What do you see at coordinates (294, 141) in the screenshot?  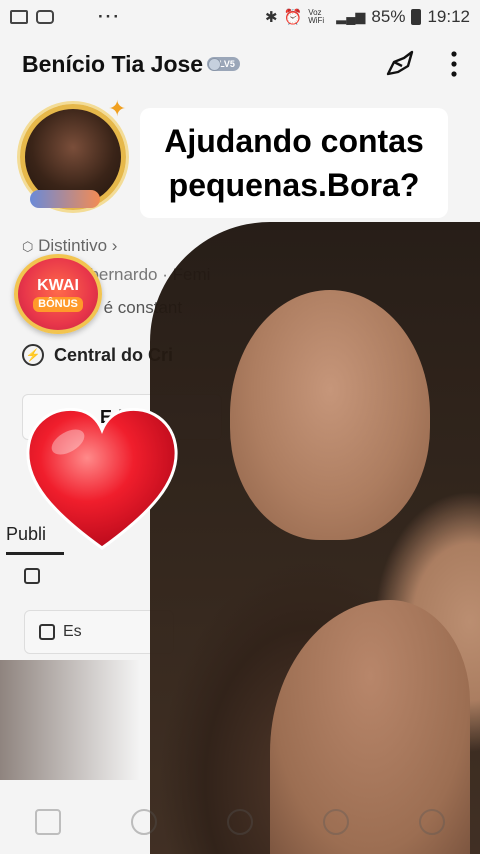 I see `promo-line-1: Ajudando contas` at bounding box center [294, 141].